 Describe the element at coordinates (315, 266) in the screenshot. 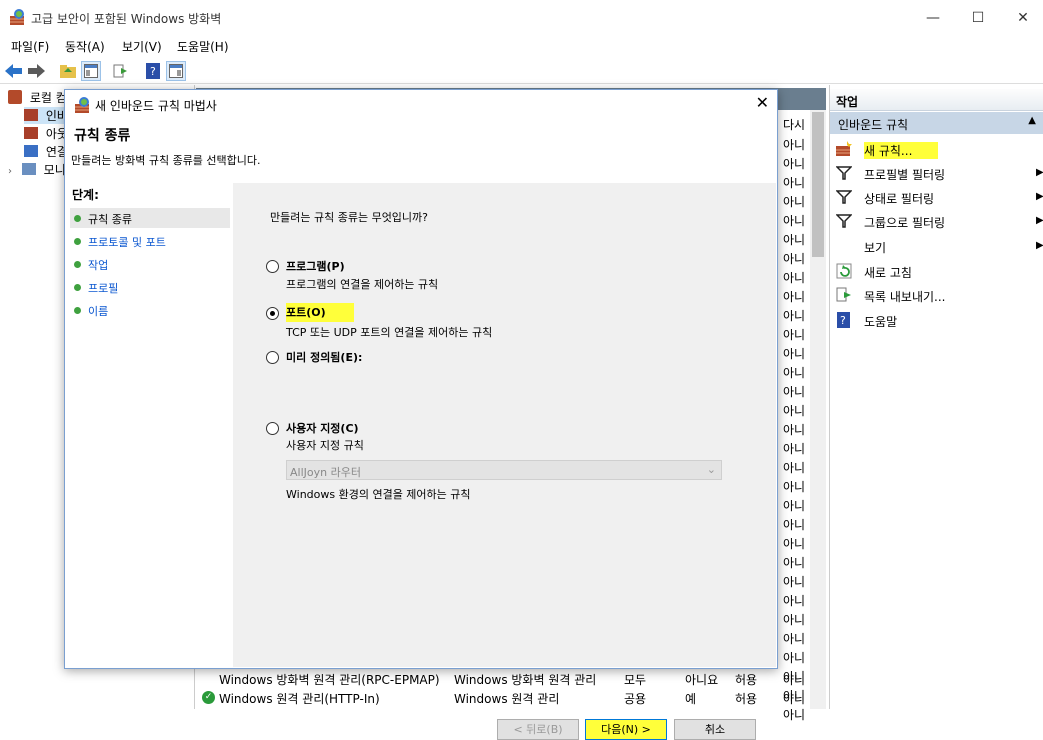

I see `option-program-label: 프로그램(P)` at that location.